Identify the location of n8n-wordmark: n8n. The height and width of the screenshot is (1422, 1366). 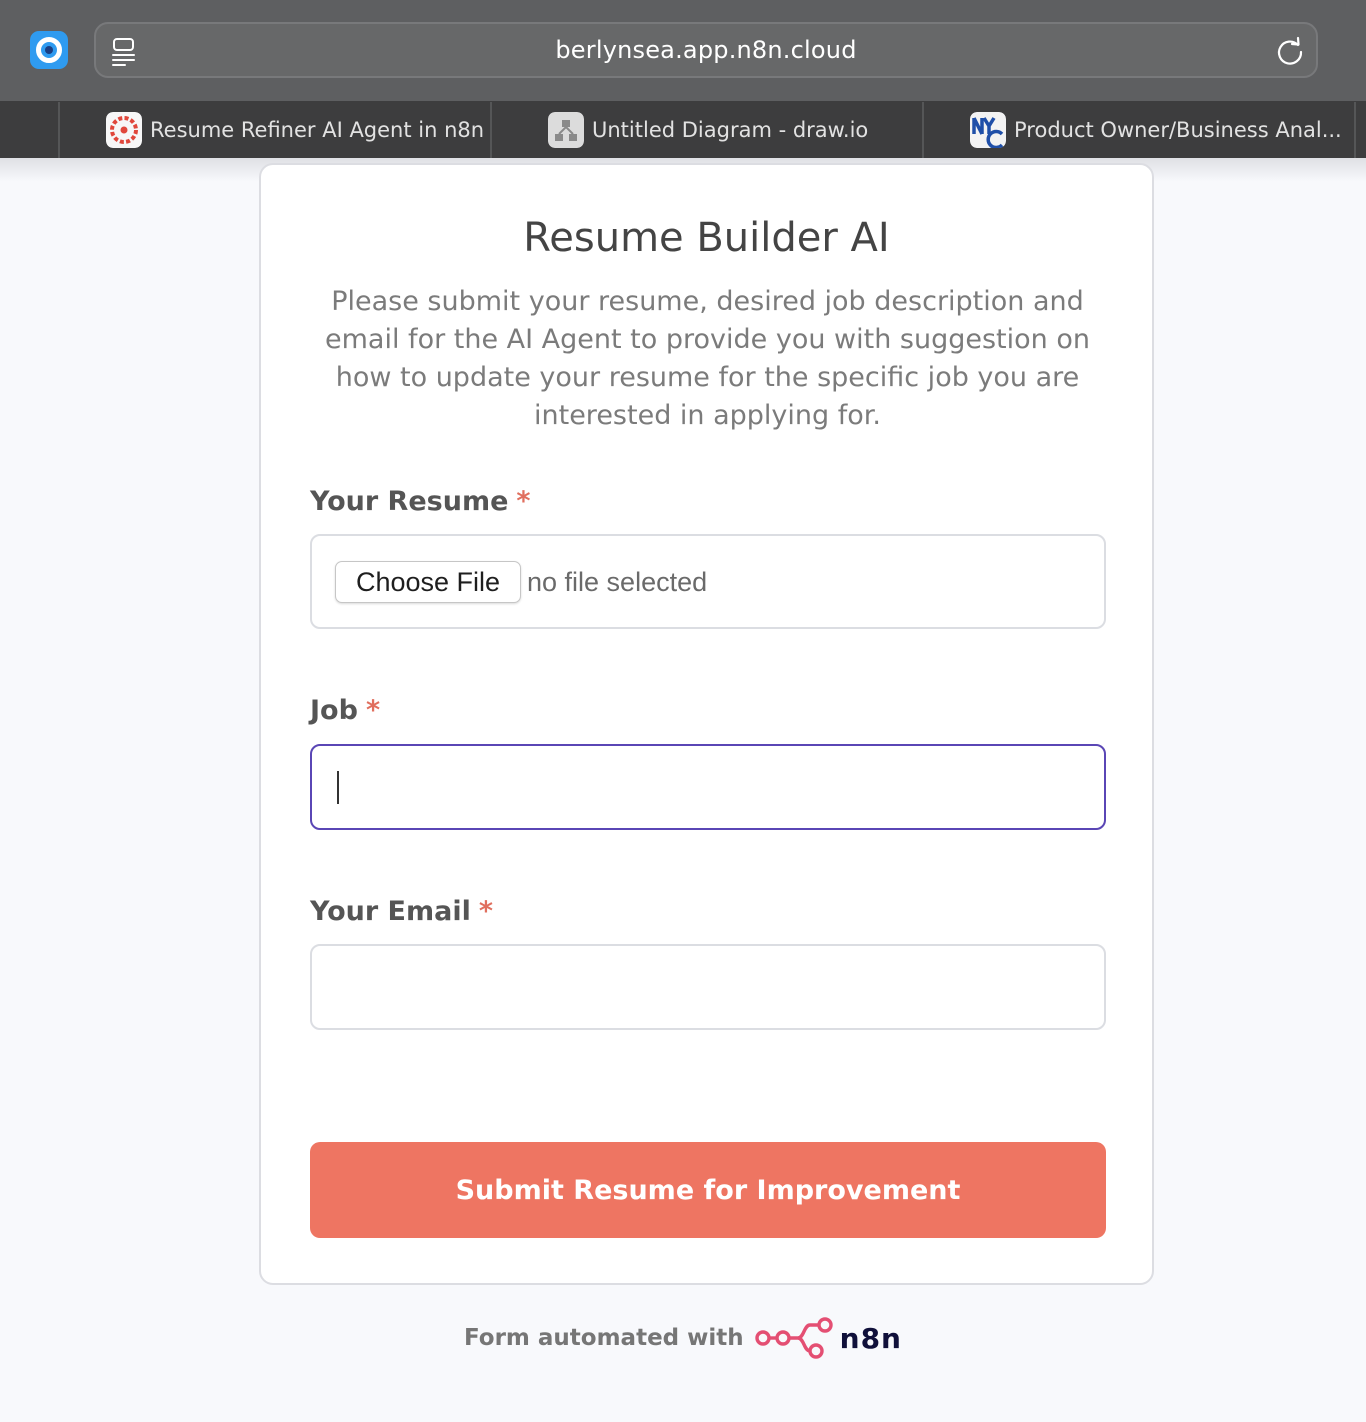
(870, 1338).